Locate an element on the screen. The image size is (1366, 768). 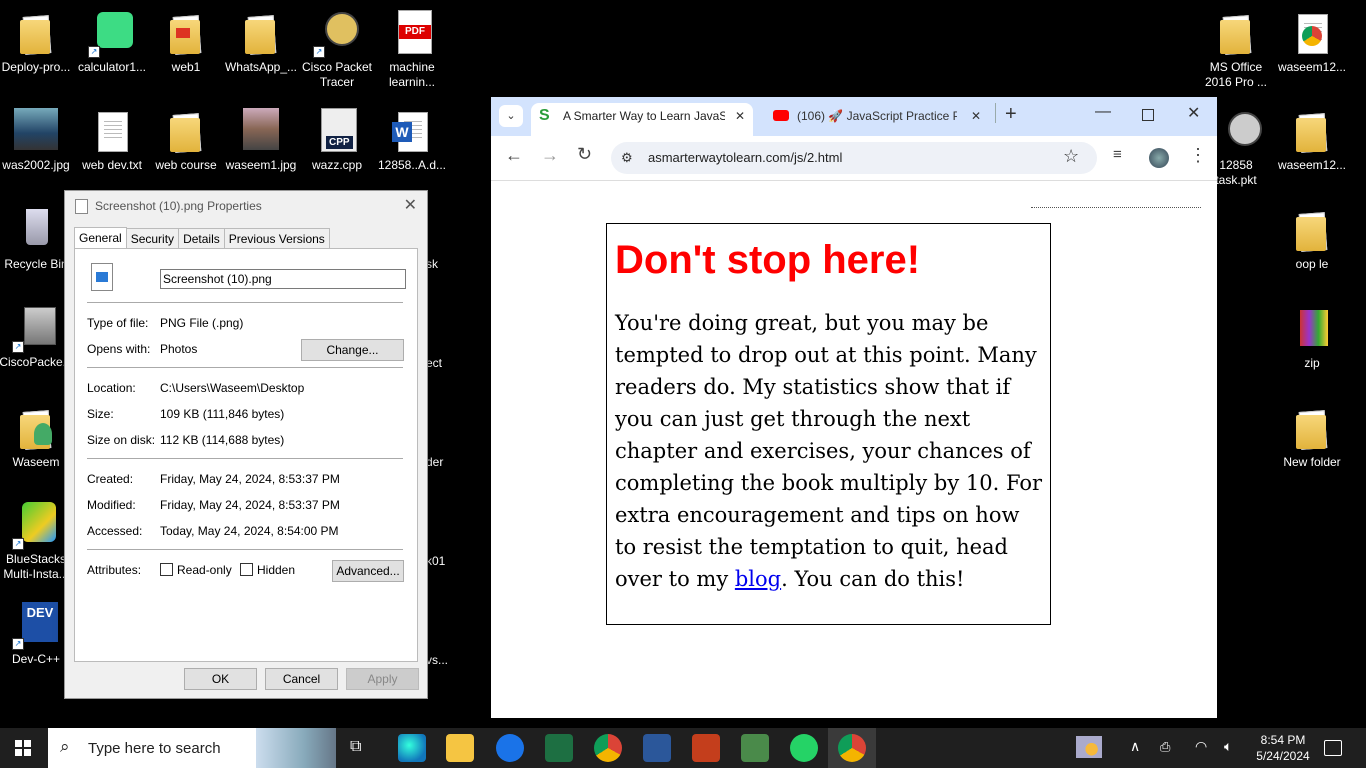
desktop-icon-new-folder: New folder is located at coordinates (1312, 437).